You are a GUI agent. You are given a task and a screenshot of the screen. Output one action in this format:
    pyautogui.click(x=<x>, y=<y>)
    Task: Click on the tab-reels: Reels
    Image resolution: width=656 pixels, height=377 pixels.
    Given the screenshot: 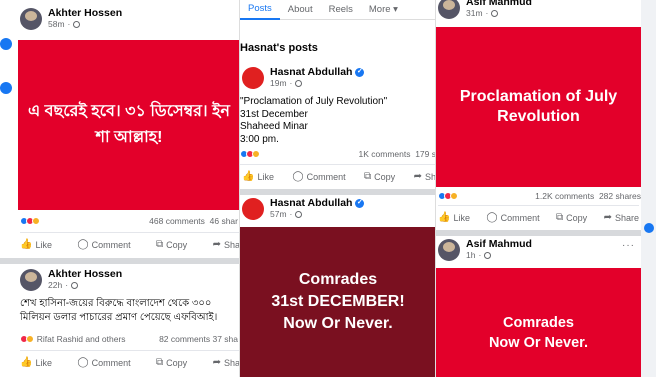 What is the action you would take?
    pyautogui.click(x=341, y=10)
    